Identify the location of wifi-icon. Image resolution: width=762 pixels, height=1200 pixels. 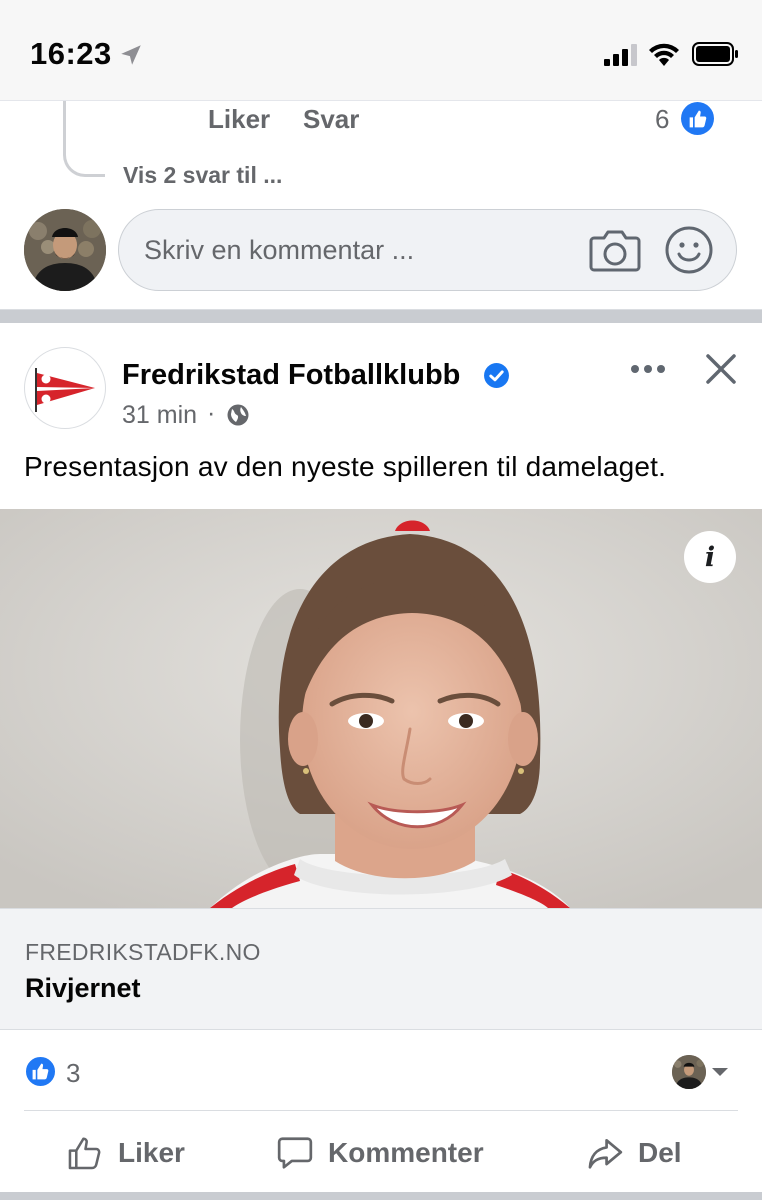
(664, 54).